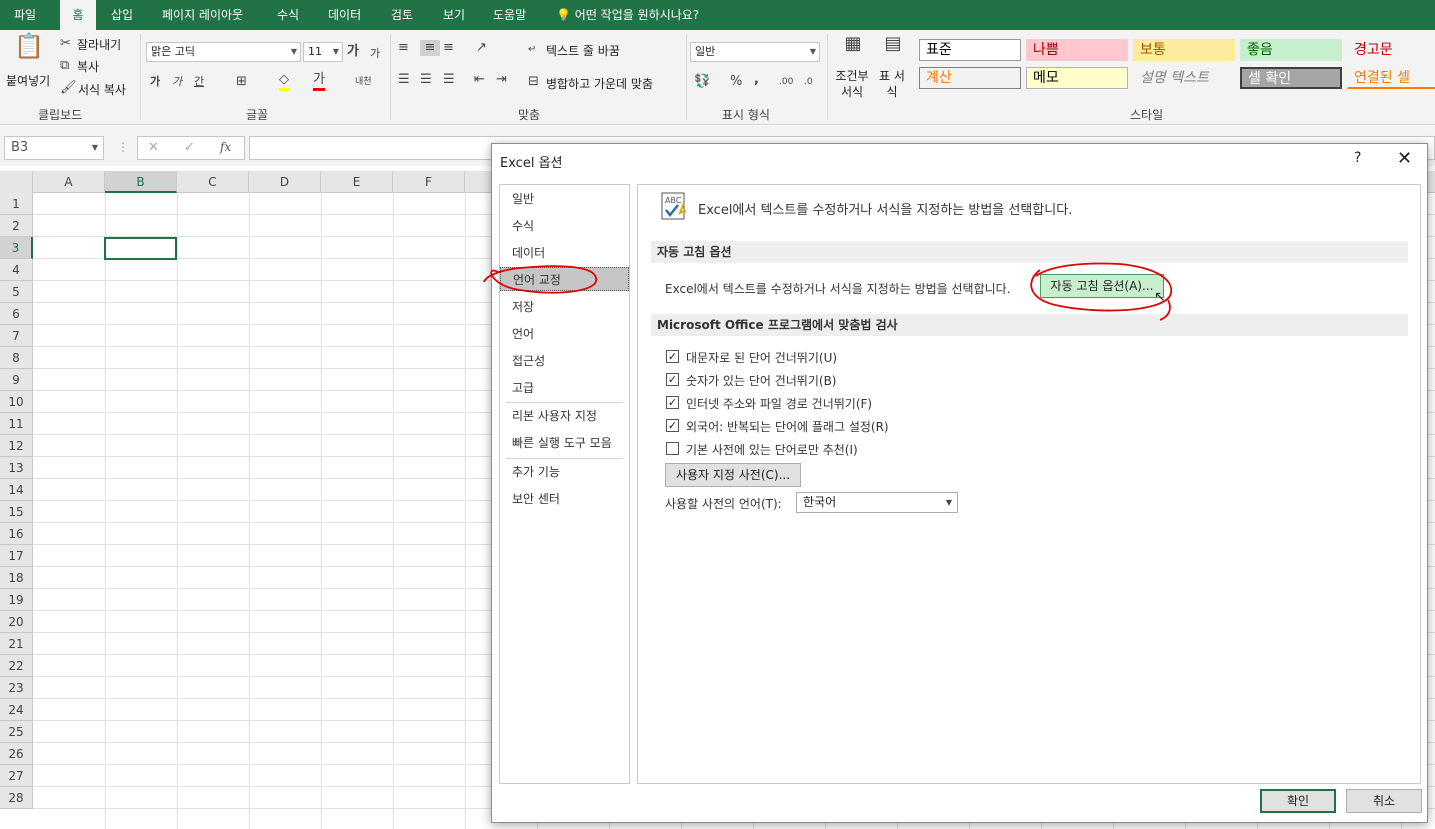 This screenshot has width=1435, height=829. I want to click on paste-icon: 📋, so click(29, 51).